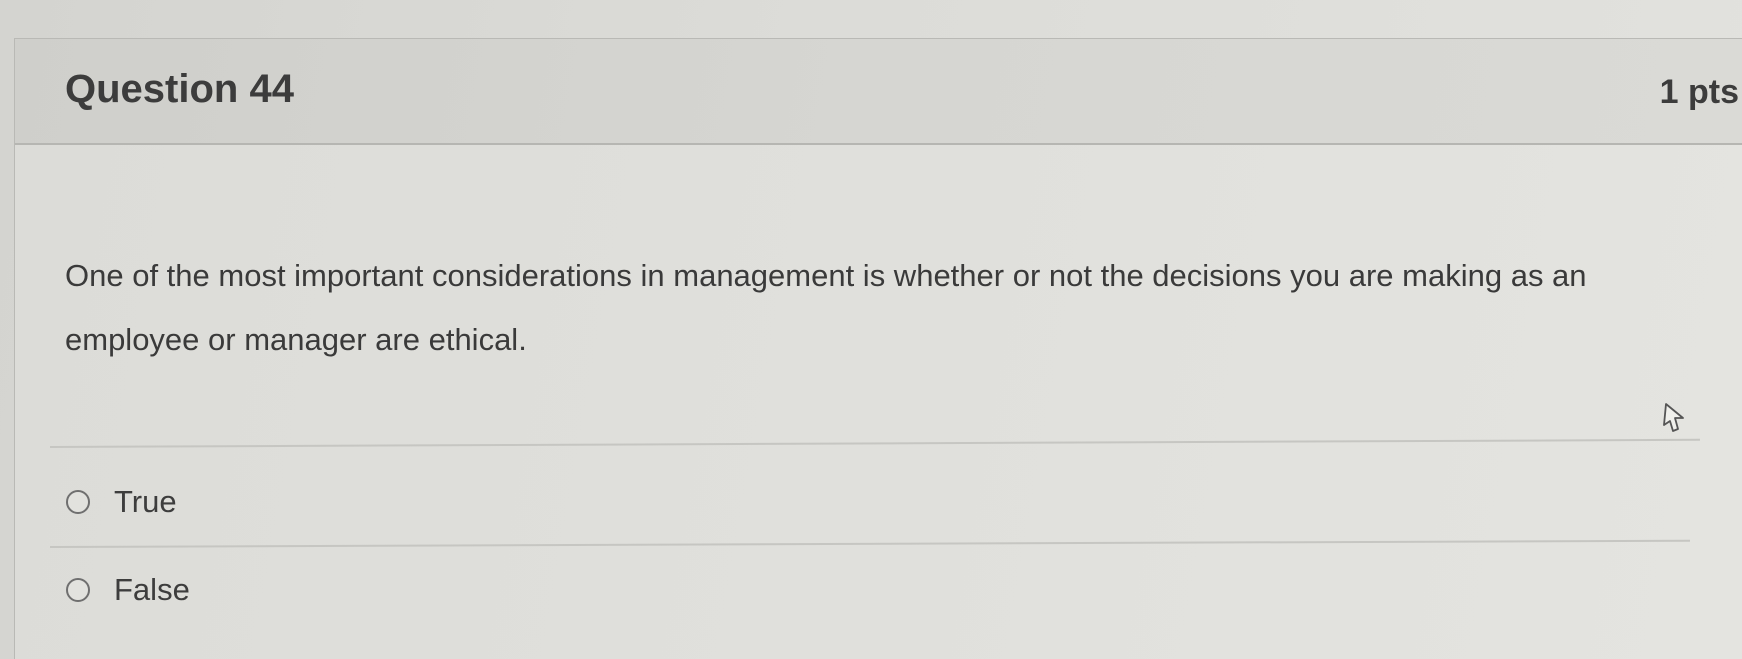  What do you see at coordinates (179, 89) in the screenshot?
I see `question-title: Question 44` at bounding box center [179, 89].